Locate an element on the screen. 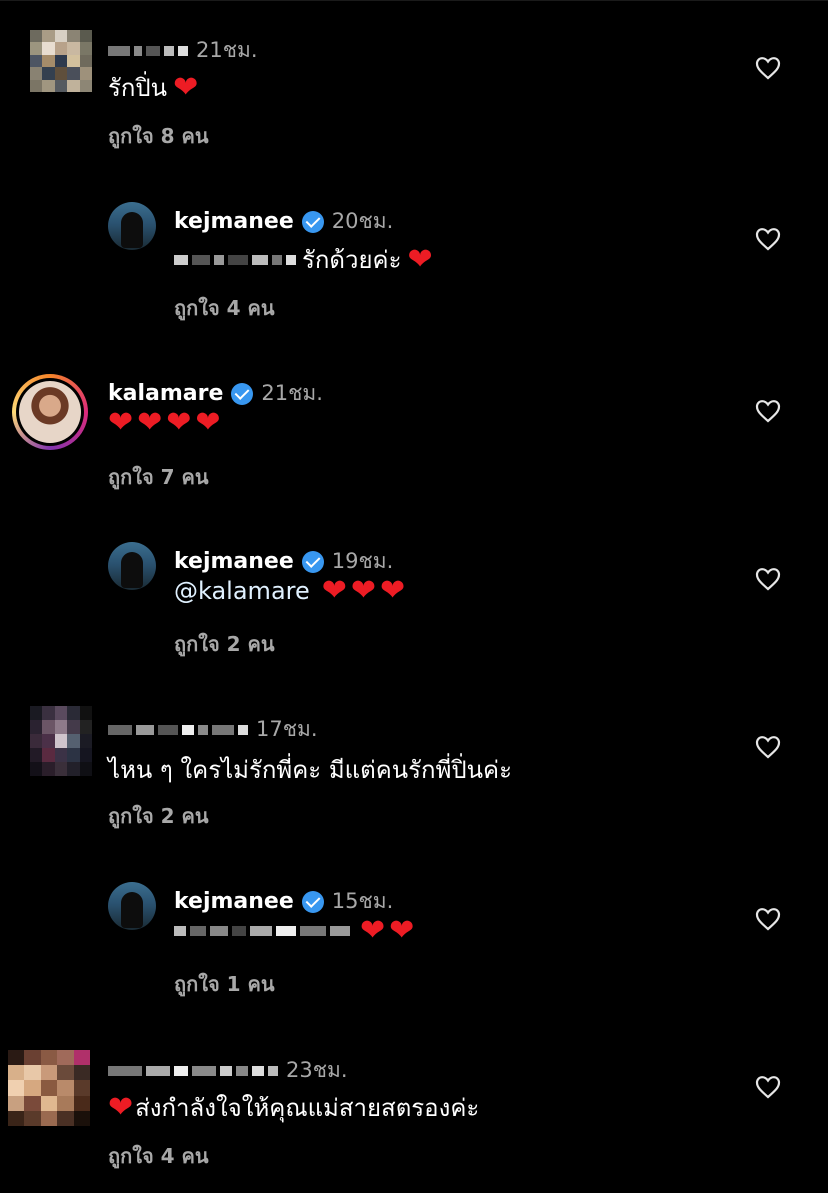  comment-header: 23ชม. is located at coordinates (228, 1070).